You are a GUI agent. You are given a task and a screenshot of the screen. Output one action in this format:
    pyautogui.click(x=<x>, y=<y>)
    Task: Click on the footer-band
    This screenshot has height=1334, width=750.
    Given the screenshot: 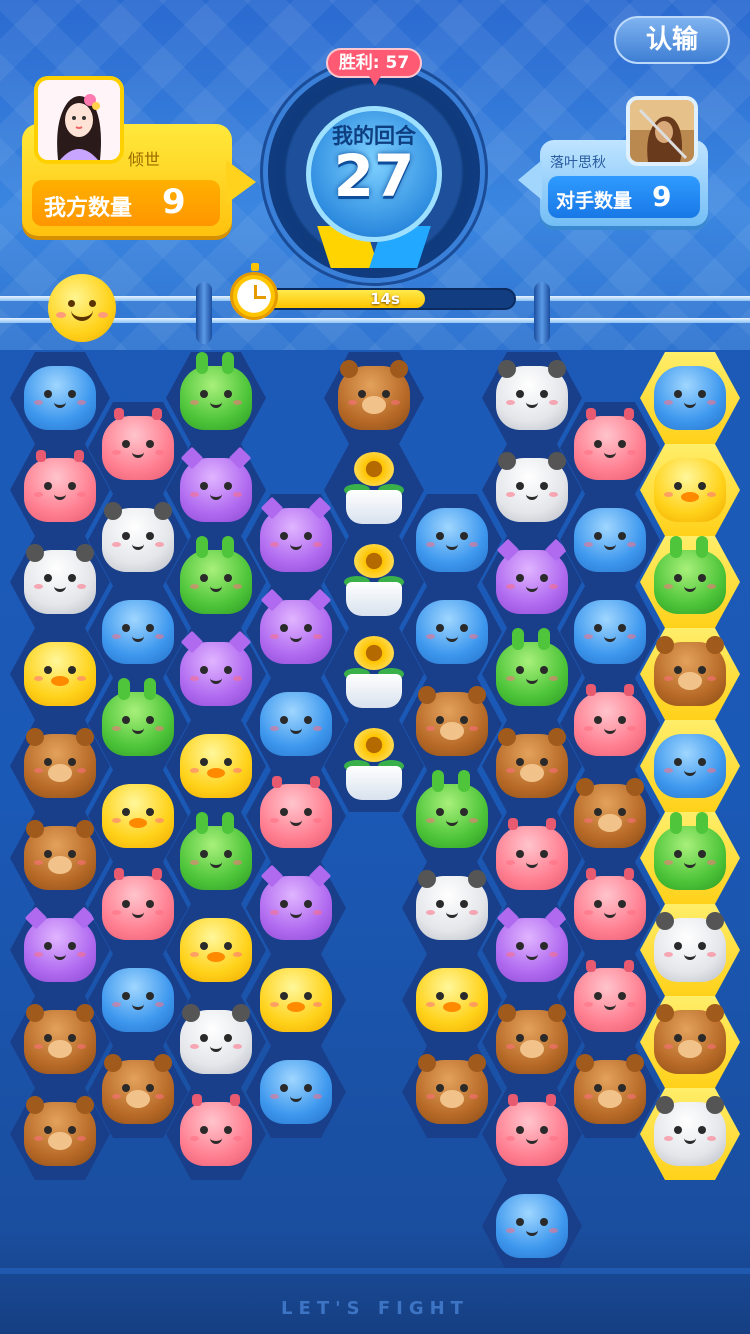 What is the action you would take?
    pyautogui.click(x=375, y=1271)
    